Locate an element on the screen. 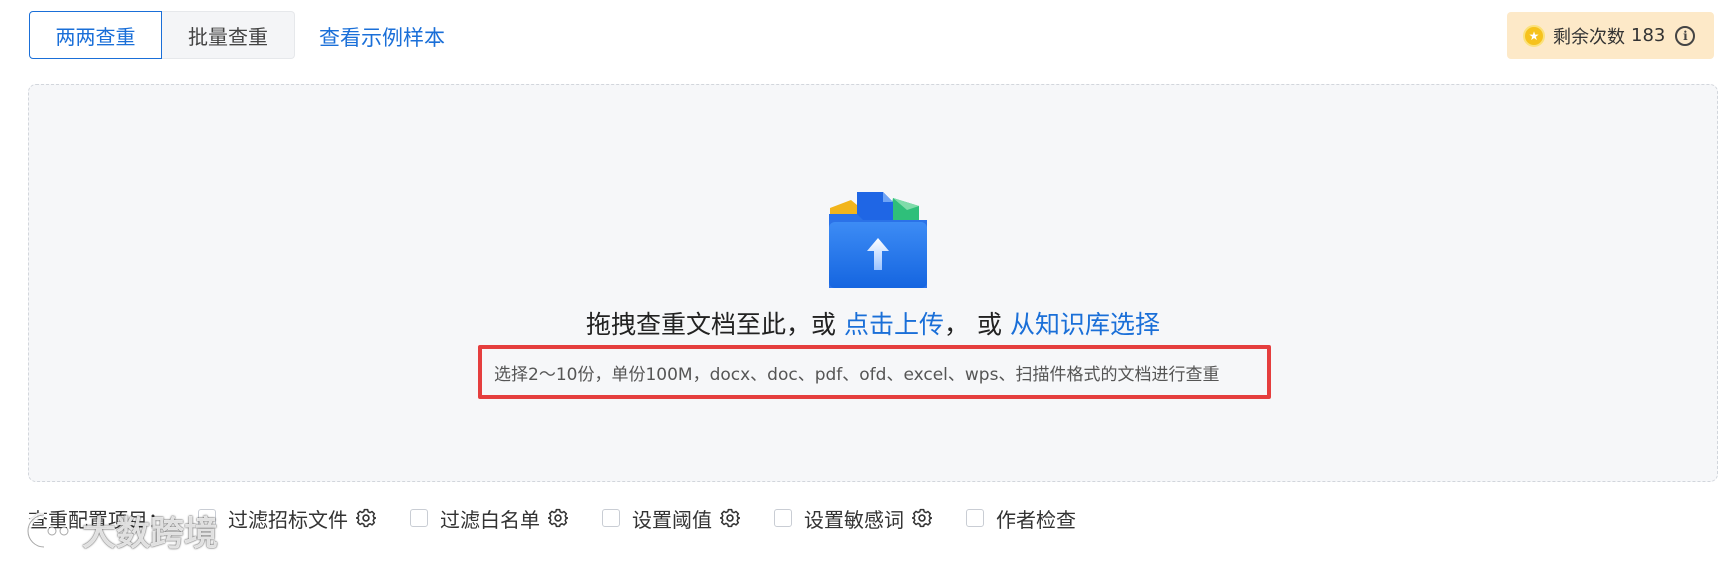 The width and height of the screenshot is (1731, 561). upload-instruction: 拖拽查重文档至此，或 点击上传， 或 从知识库选择 is located at coordinates (873, 323).